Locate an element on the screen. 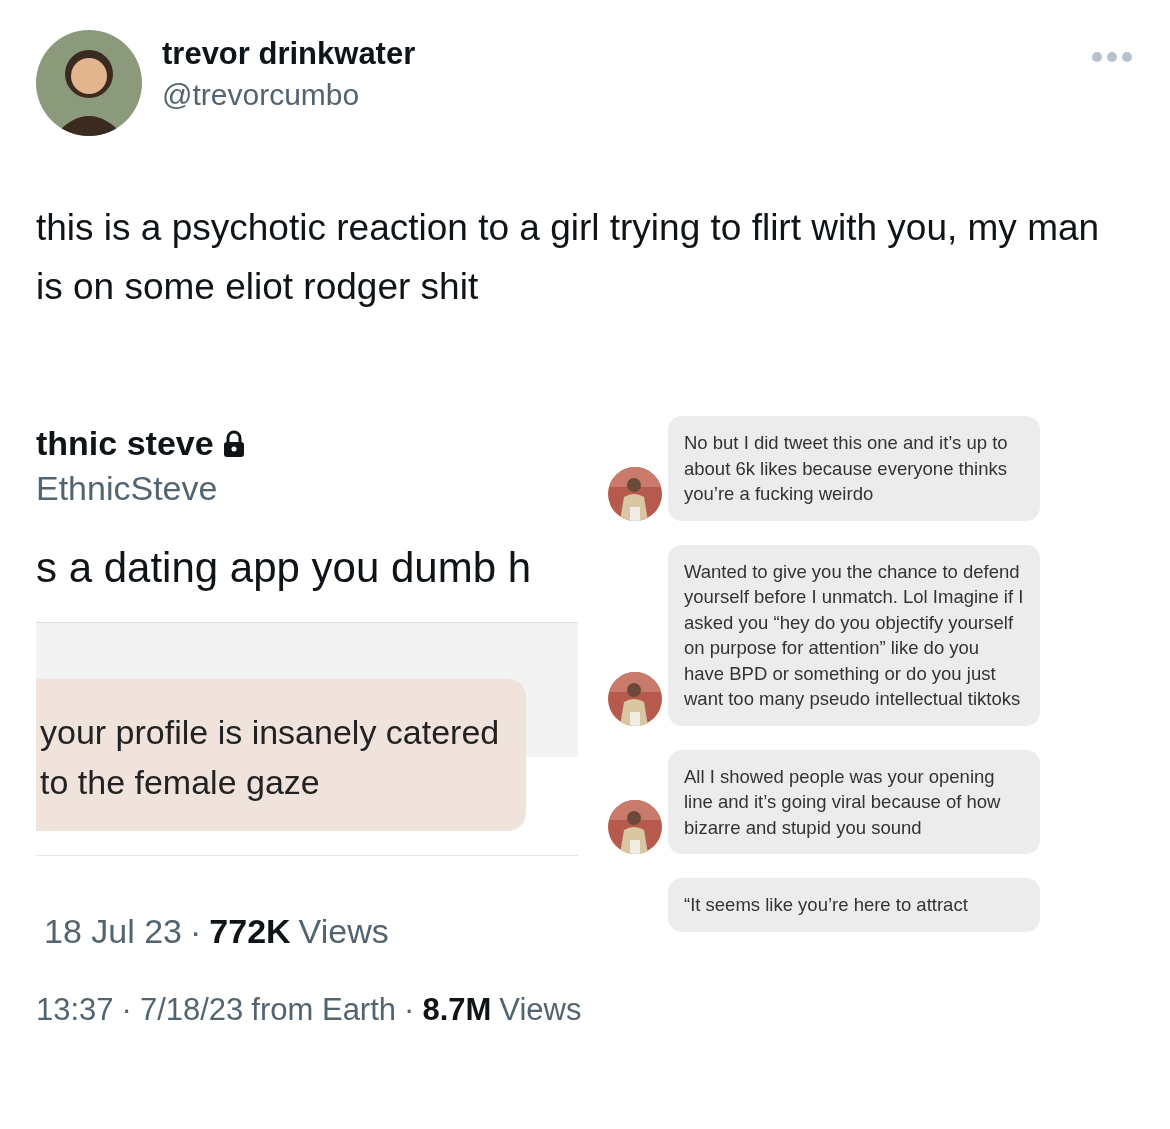  author-name: trevor drinkwater is located at coordinates (289, 54).